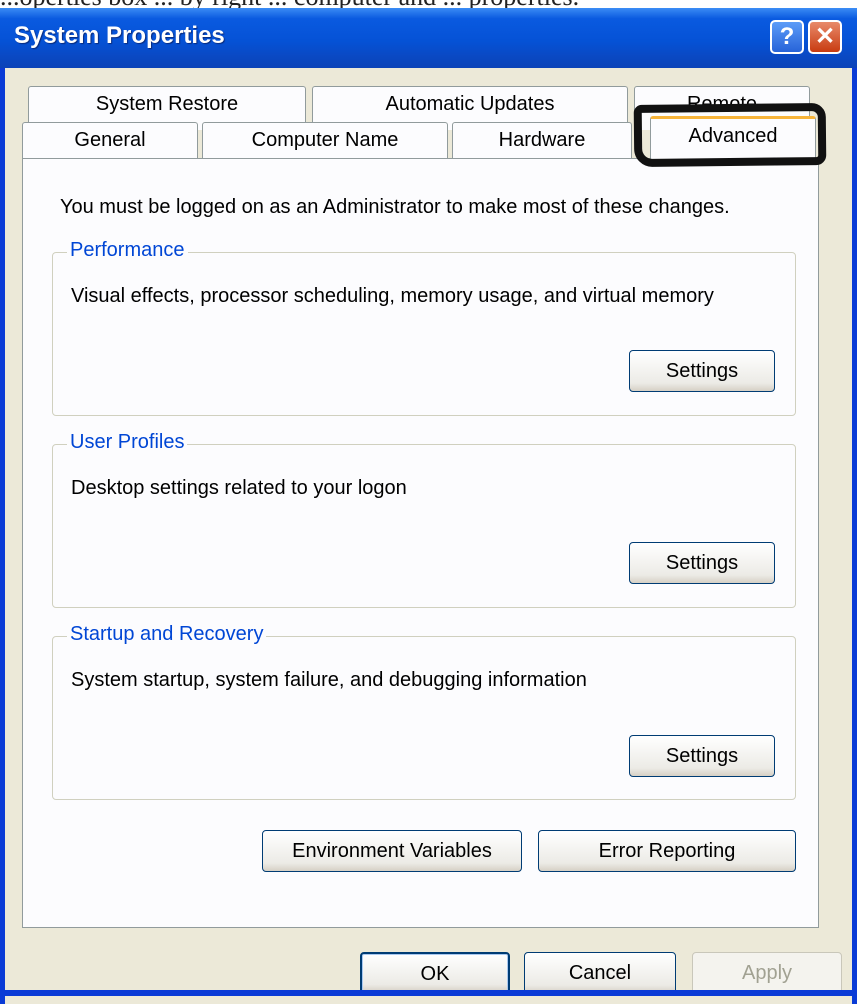  I want to click on title-bar: System Properties ? ✕, so click(428, 38).